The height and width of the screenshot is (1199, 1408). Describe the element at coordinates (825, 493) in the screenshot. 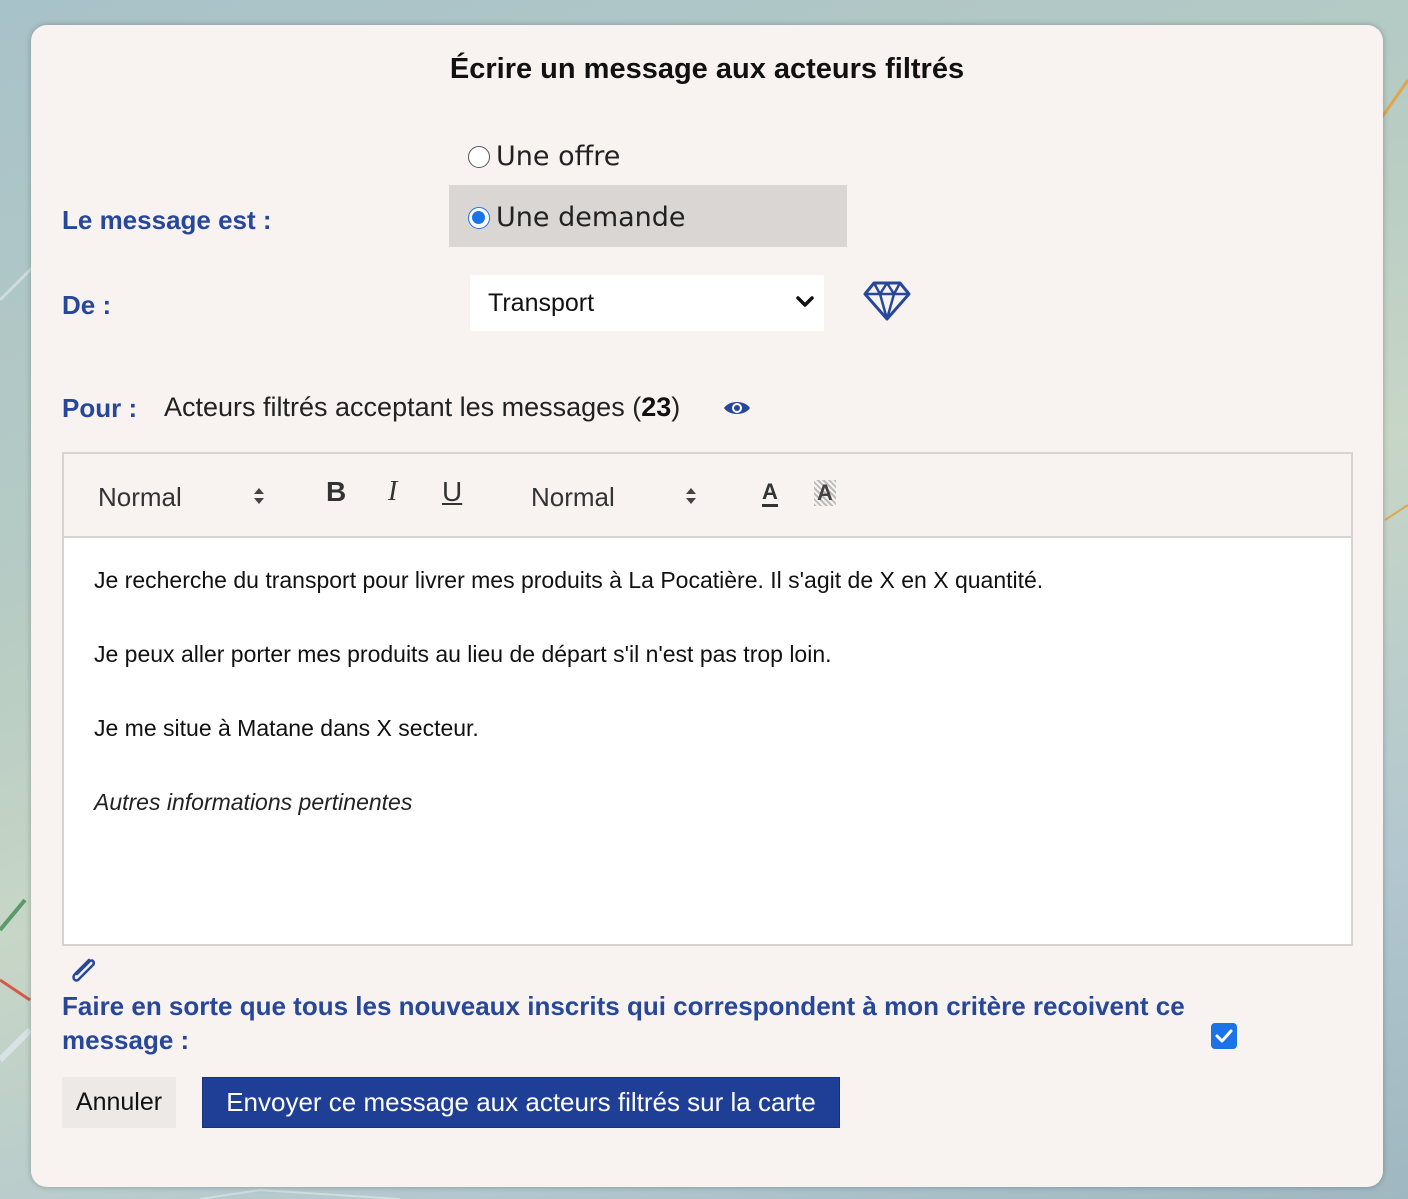

I see `background-color-button: A` at that location.